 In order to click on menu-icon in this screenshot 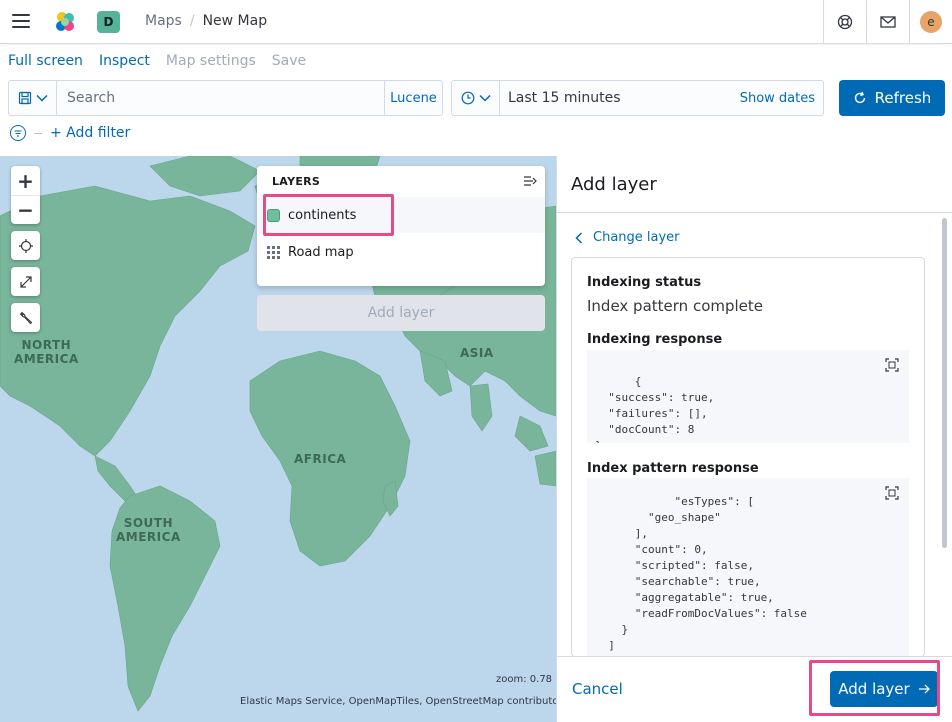, I will do `click(21, 21)`.